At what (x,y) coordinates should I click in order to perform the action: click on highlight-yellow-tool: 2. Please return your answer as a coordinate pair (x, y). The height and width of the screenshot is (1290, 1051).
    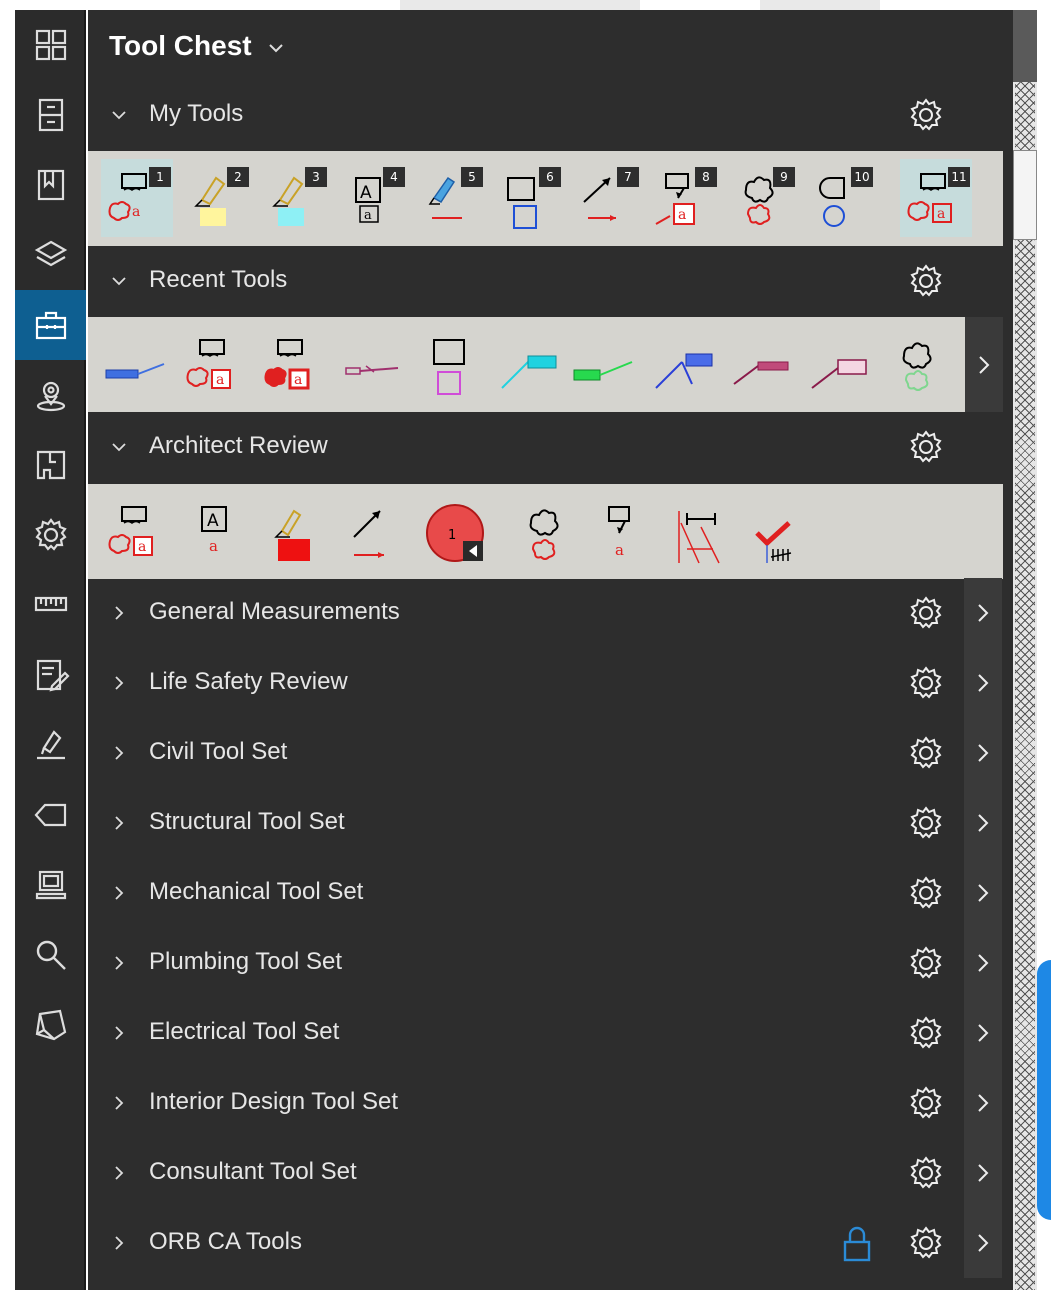
    Looking at the image, I should click on (215, 198).